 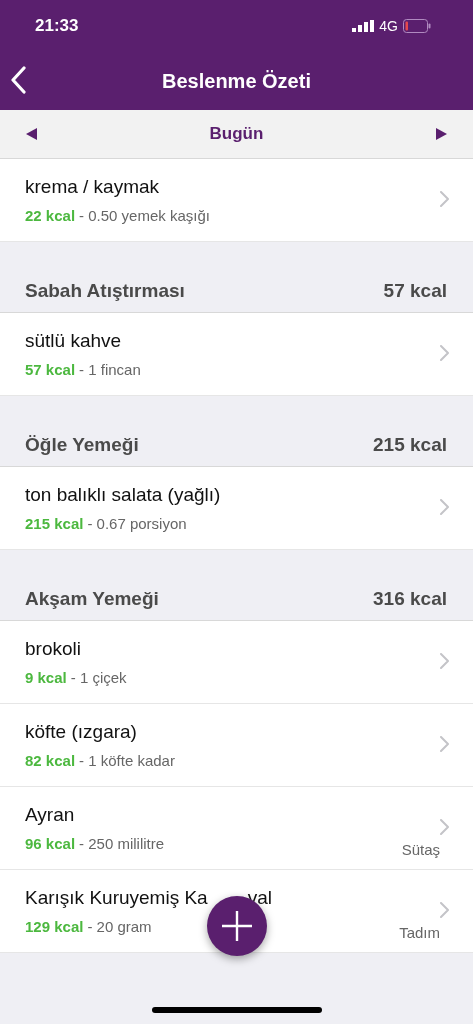 What do you see at coordinates (441, 134) in the screenshot?
I see `next-day-icon` at bounding box center [441, 134].